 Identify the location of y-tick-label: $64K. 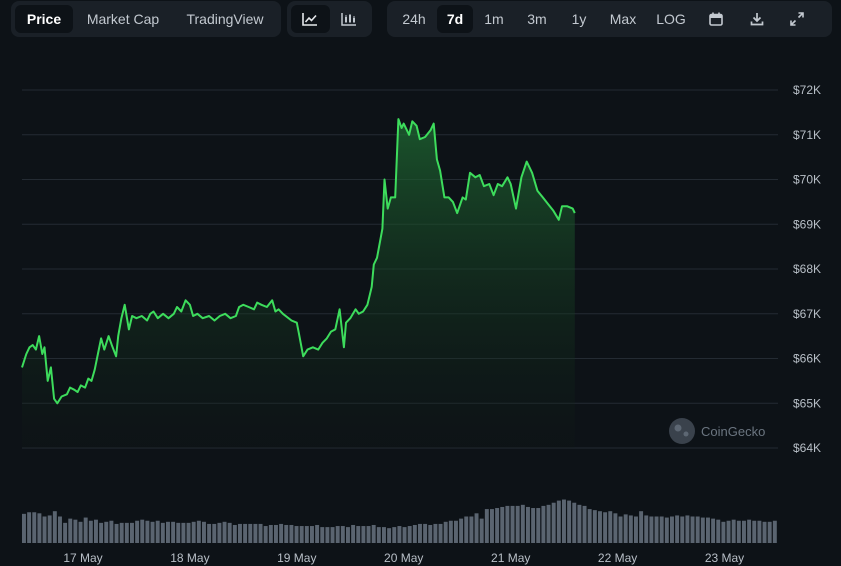
(807, 448).